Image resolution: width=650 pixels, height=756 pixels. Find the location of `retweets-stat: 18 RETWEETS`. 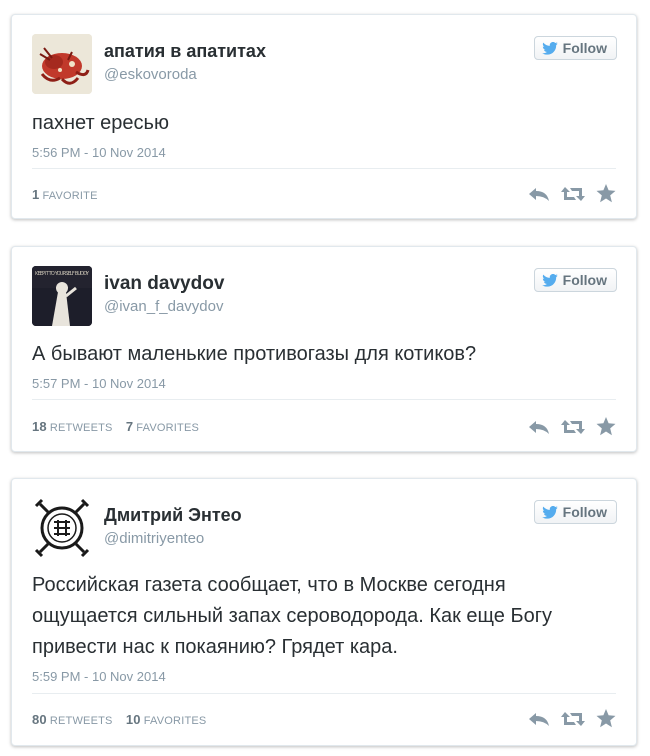

retweets-stat: 18 RETWEETS is located at coordinates (72, 426).